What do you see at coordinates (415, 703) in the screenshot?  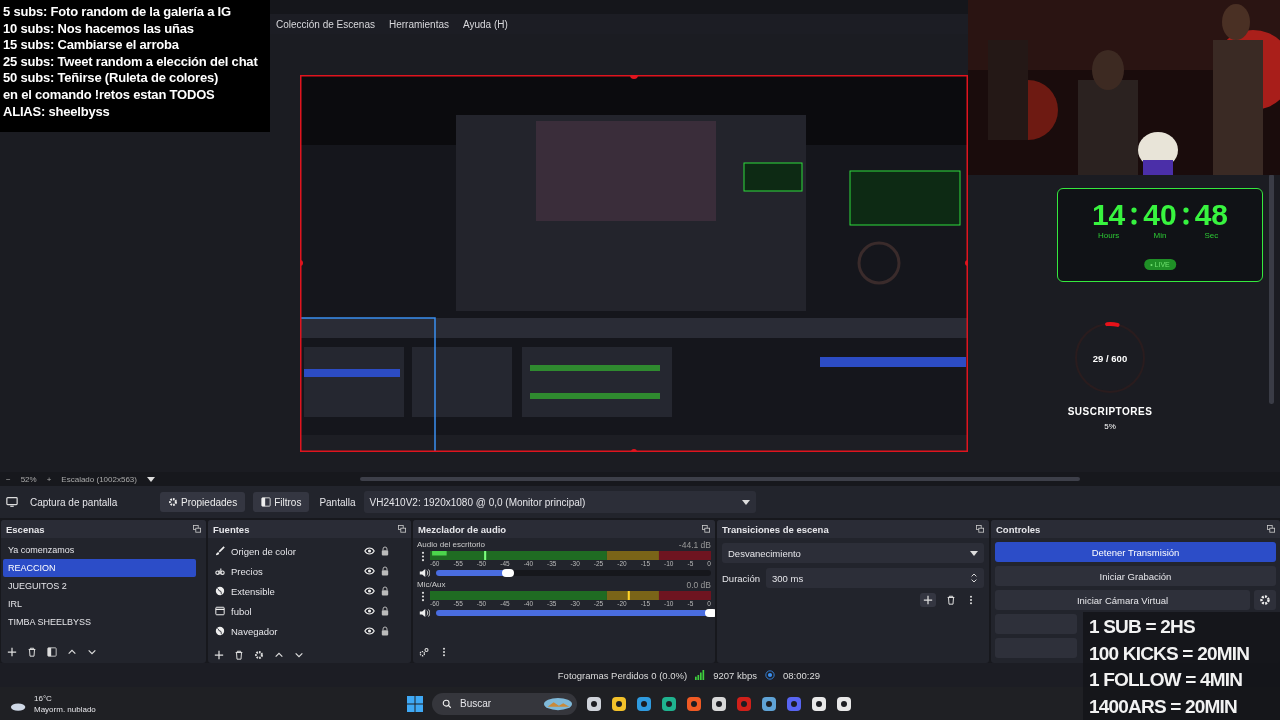 I see `start-icon` at bounding box center [415, 703].